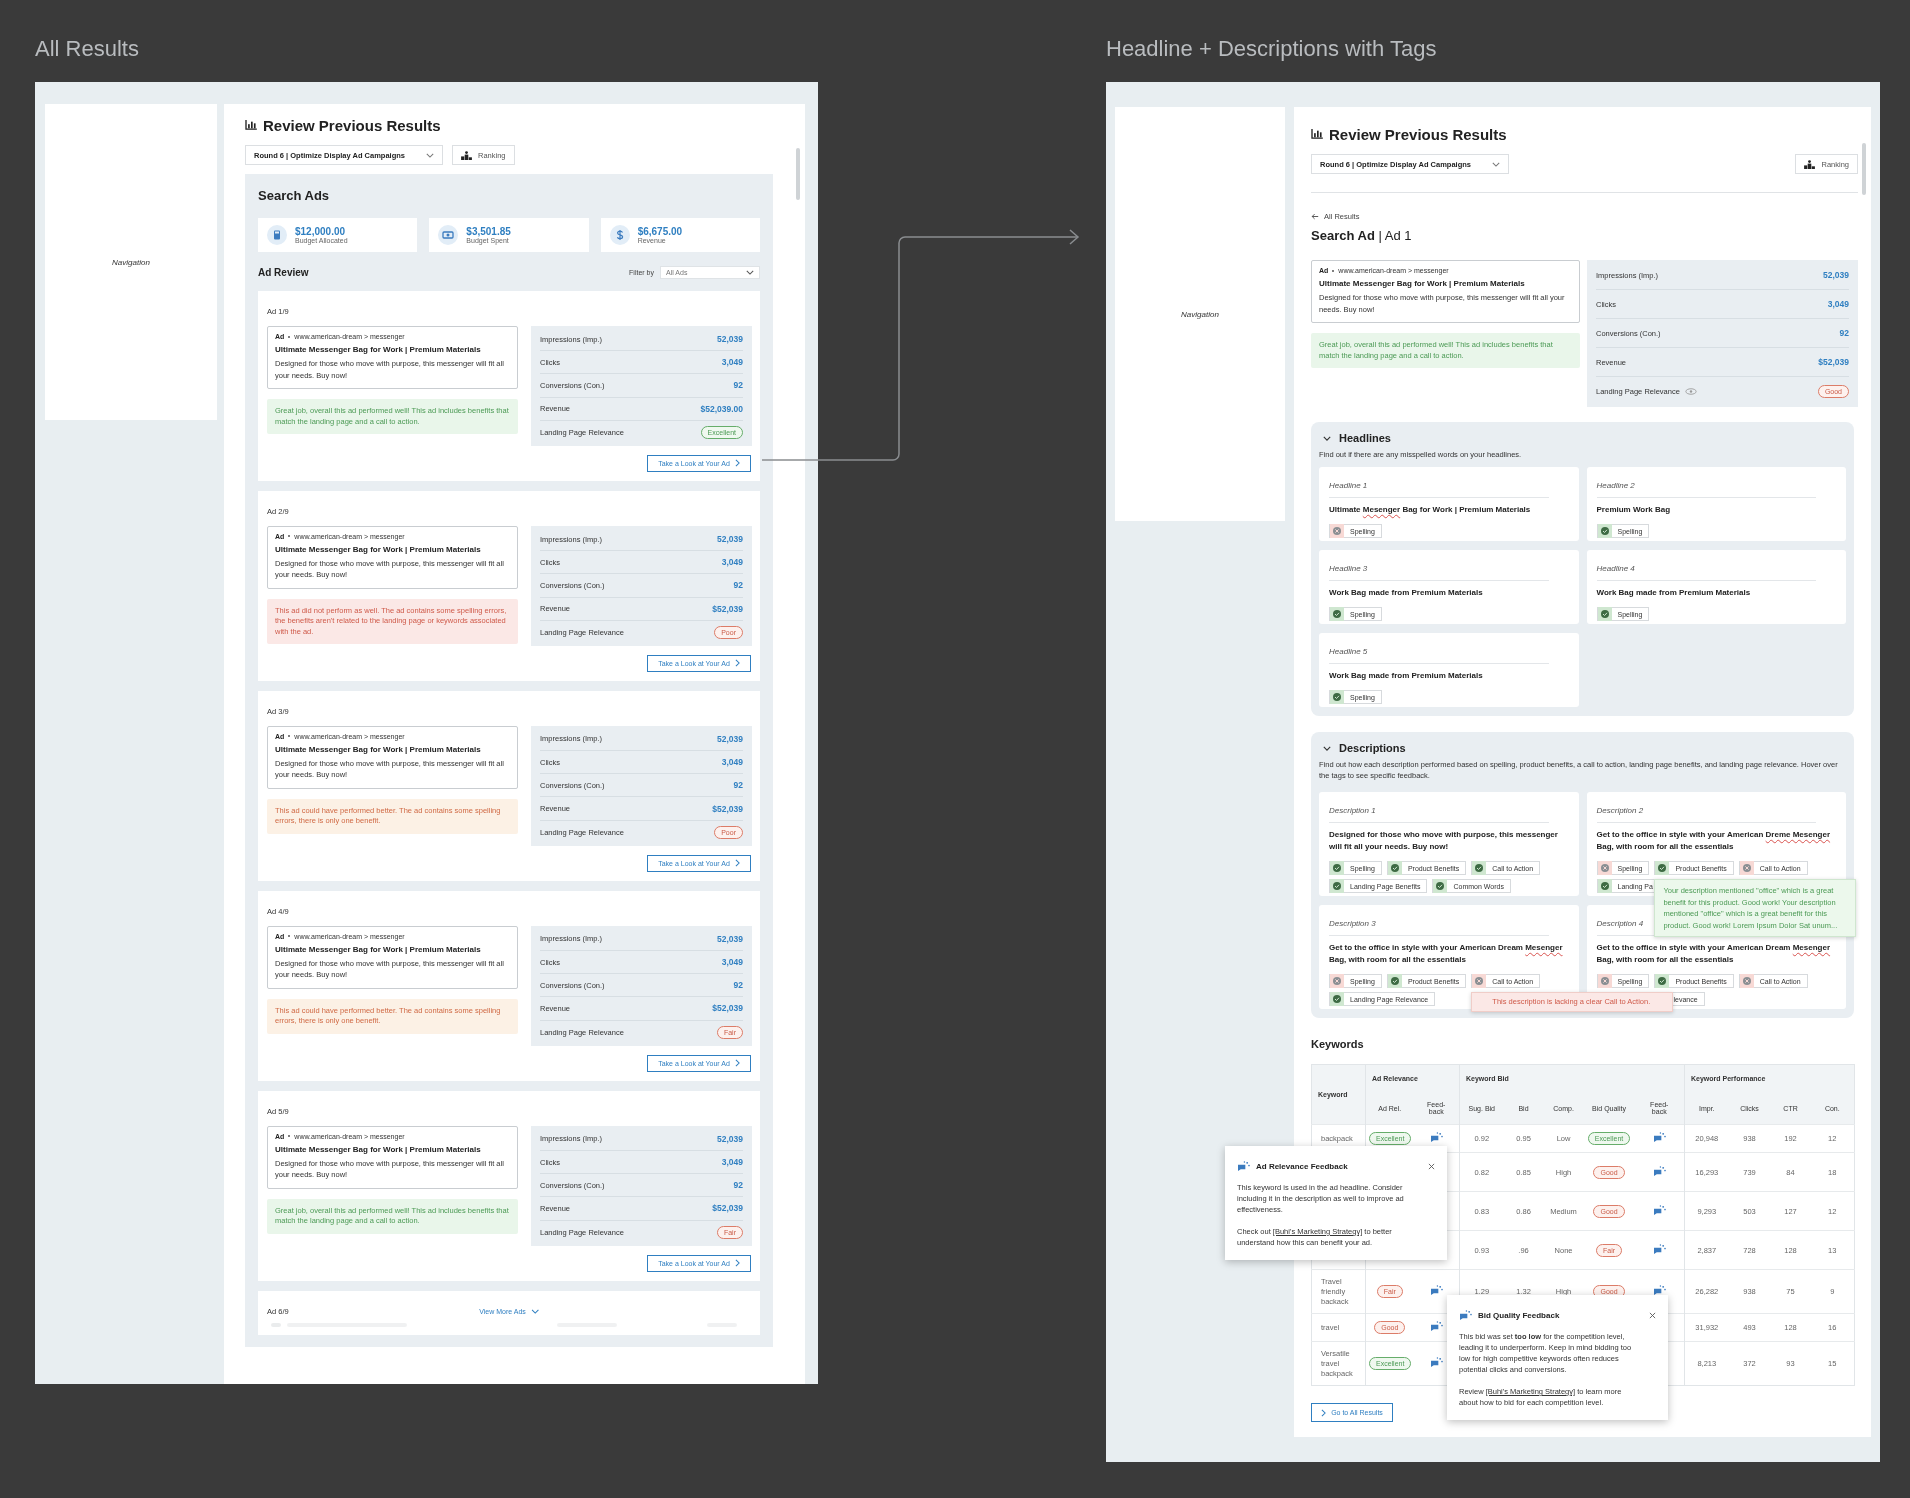  What do you see at coordinates (1620, 810) in the screenshot?
I see `description-label: Description 2` at bounding box center [1620, 810].